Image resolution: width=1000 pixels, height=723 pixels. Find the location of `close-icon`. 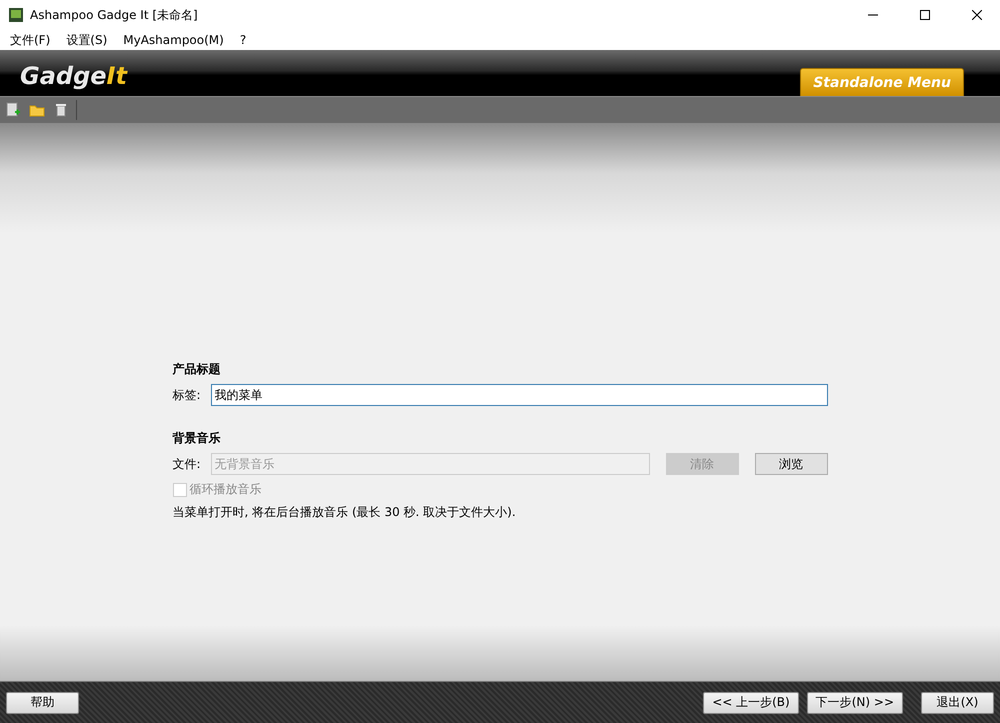

close-icon is located at coordinates (977, 15).